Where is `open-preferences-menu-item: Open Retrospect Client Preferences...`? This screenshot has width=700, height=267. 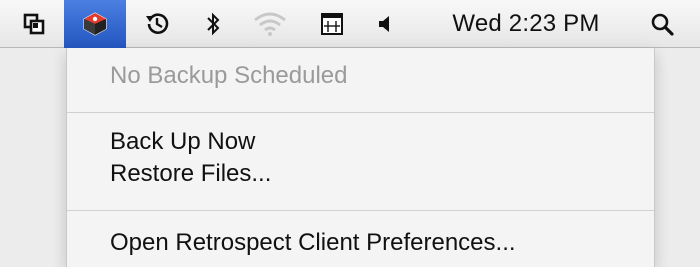 open-preferences-menu-item: Open Retrospect Client Preferences... is located at coordinates (313, 243).